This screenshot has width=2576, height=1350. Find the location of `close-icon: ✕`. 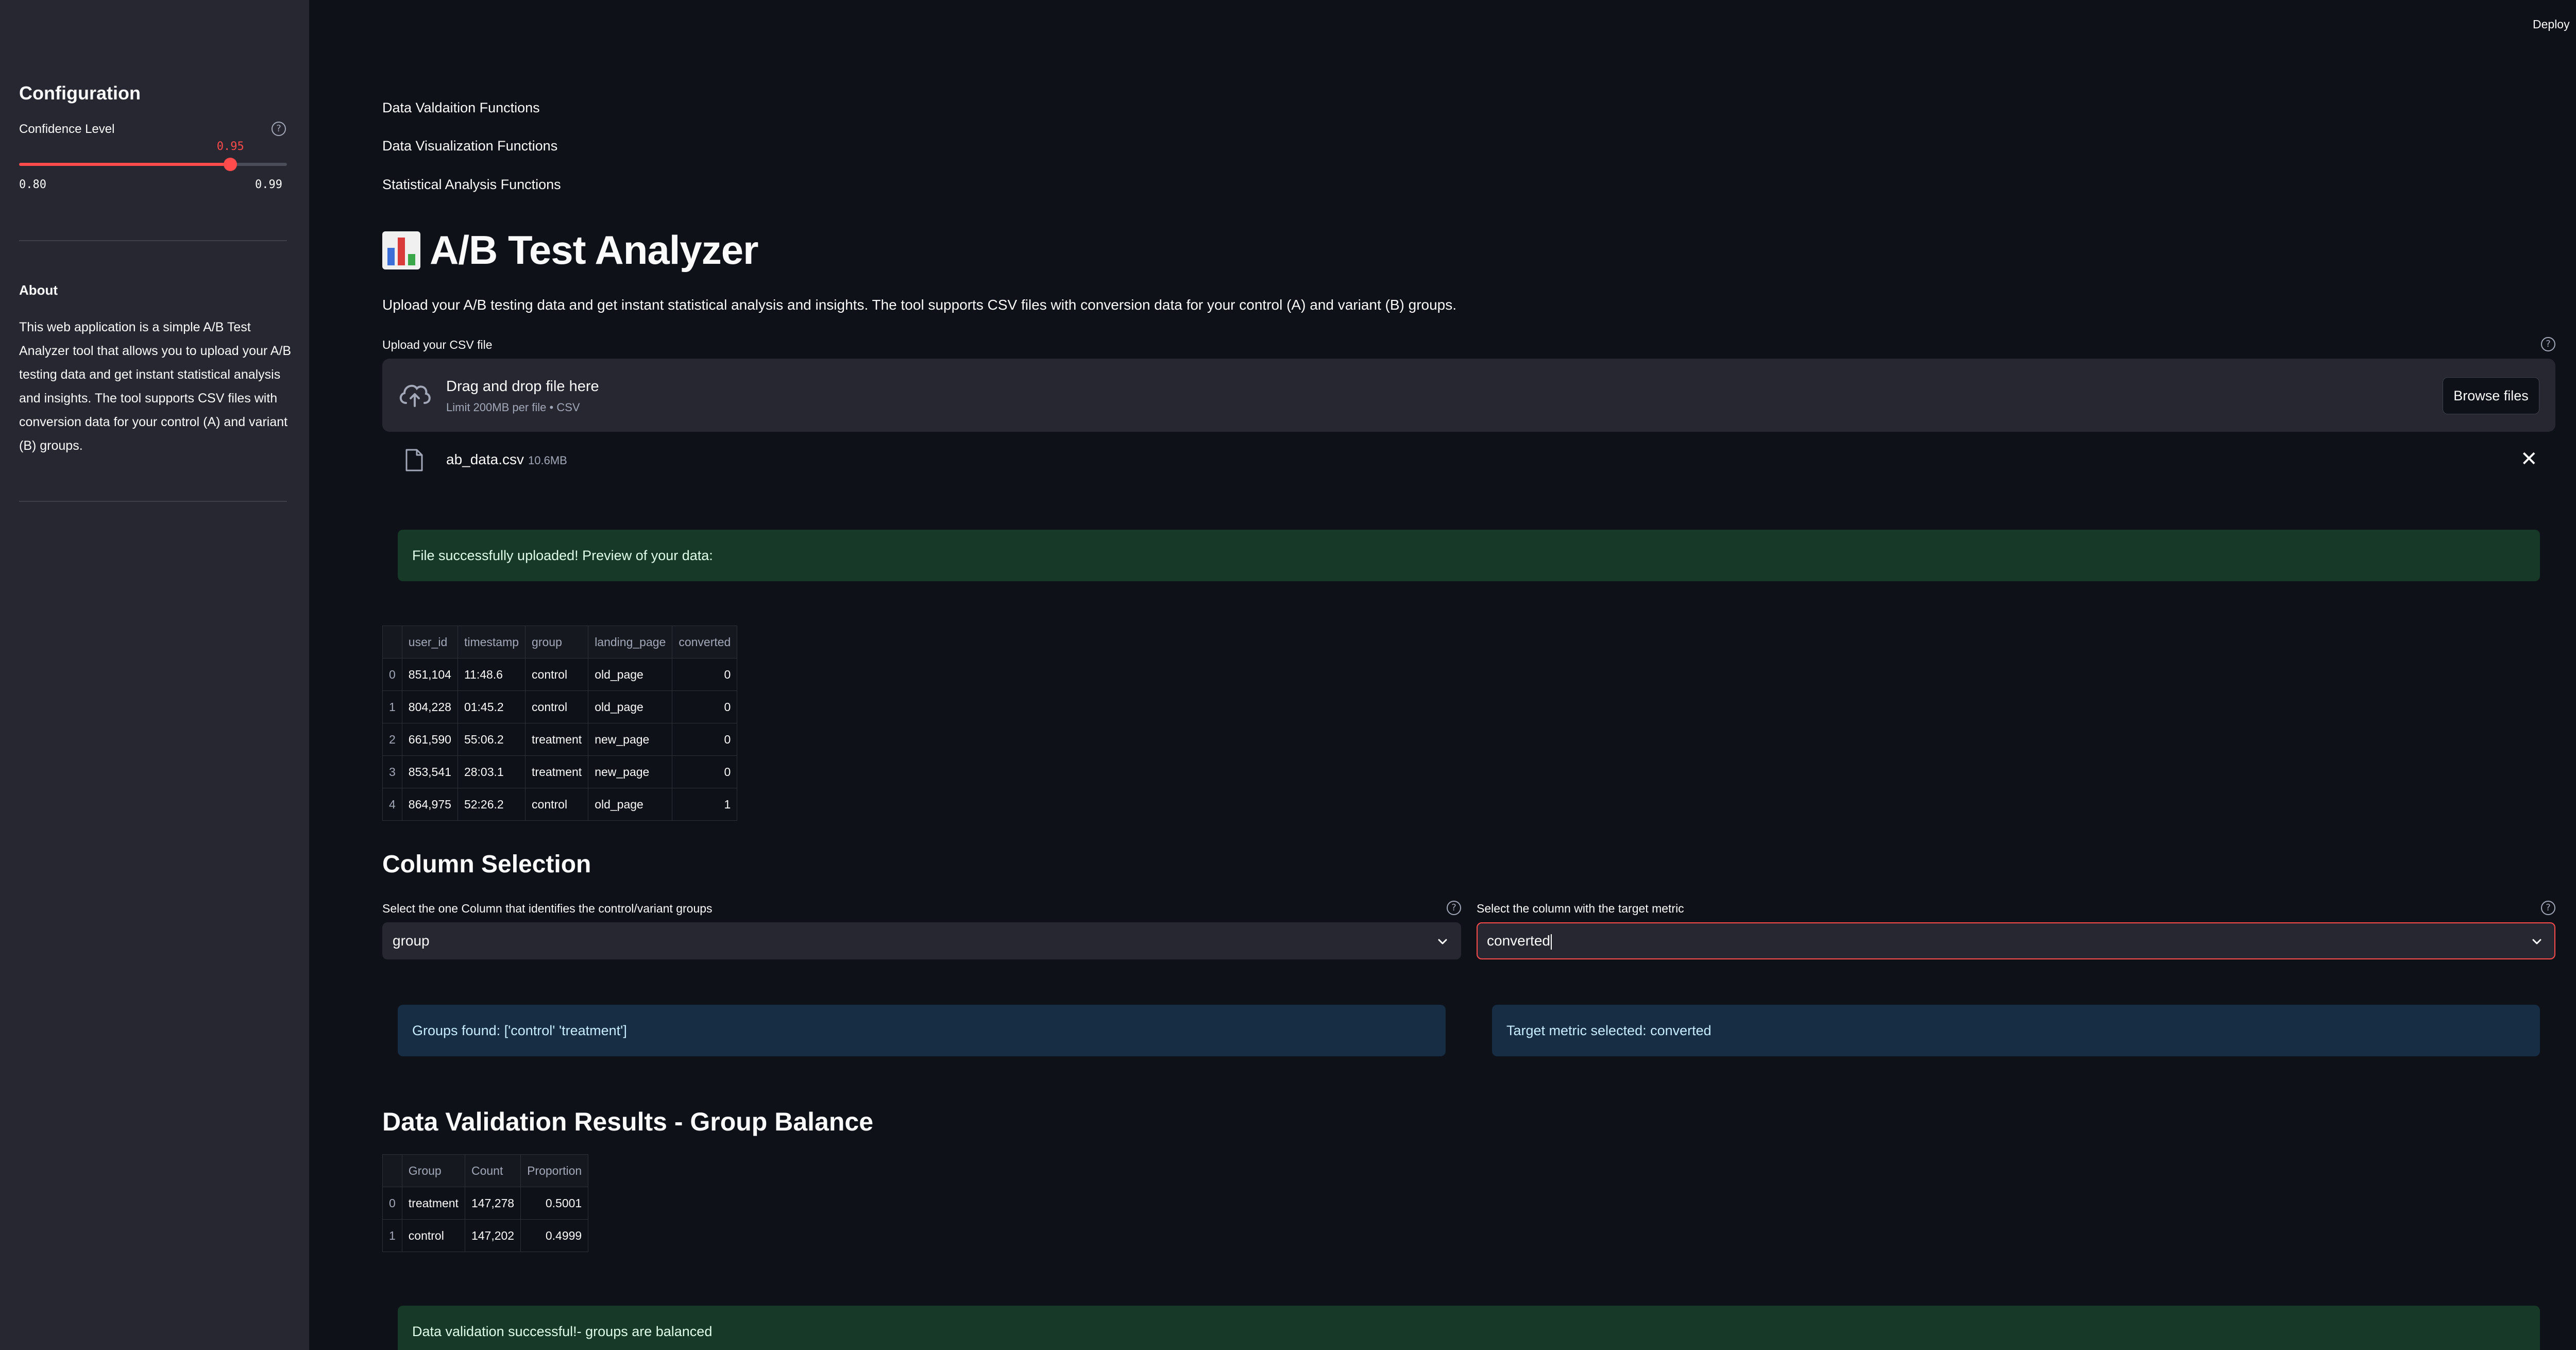

close-icon: ✕ is located at coordinates (2529, 459).